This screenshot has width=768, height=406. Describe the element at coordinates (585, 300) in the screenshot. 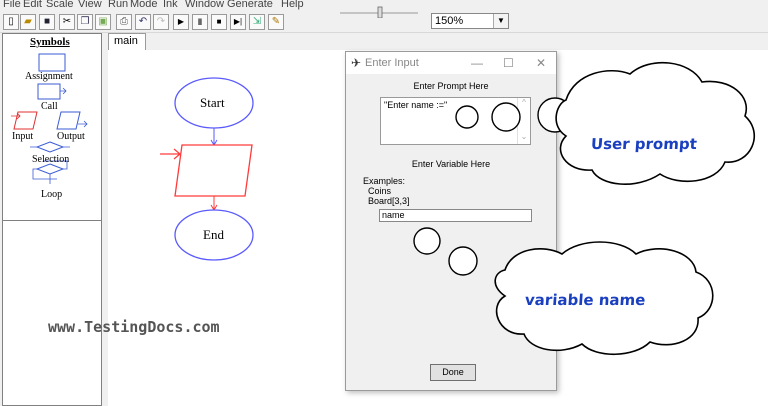

I see `callout-text-variable-name: variable name` at that location.